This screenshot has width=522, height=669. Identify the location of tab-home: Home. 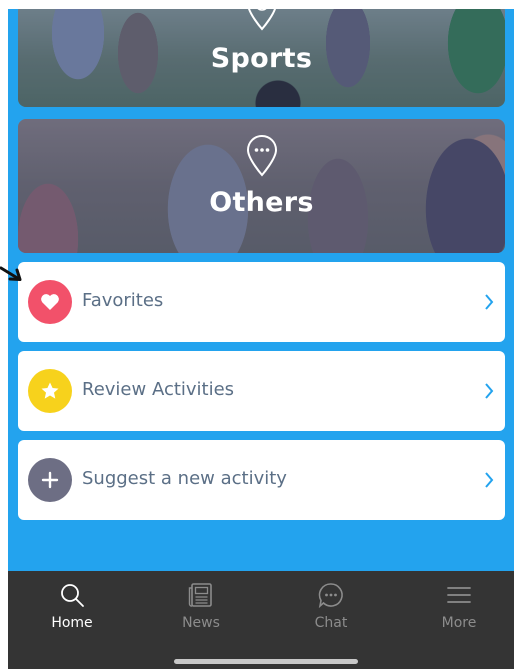
(72, 603).